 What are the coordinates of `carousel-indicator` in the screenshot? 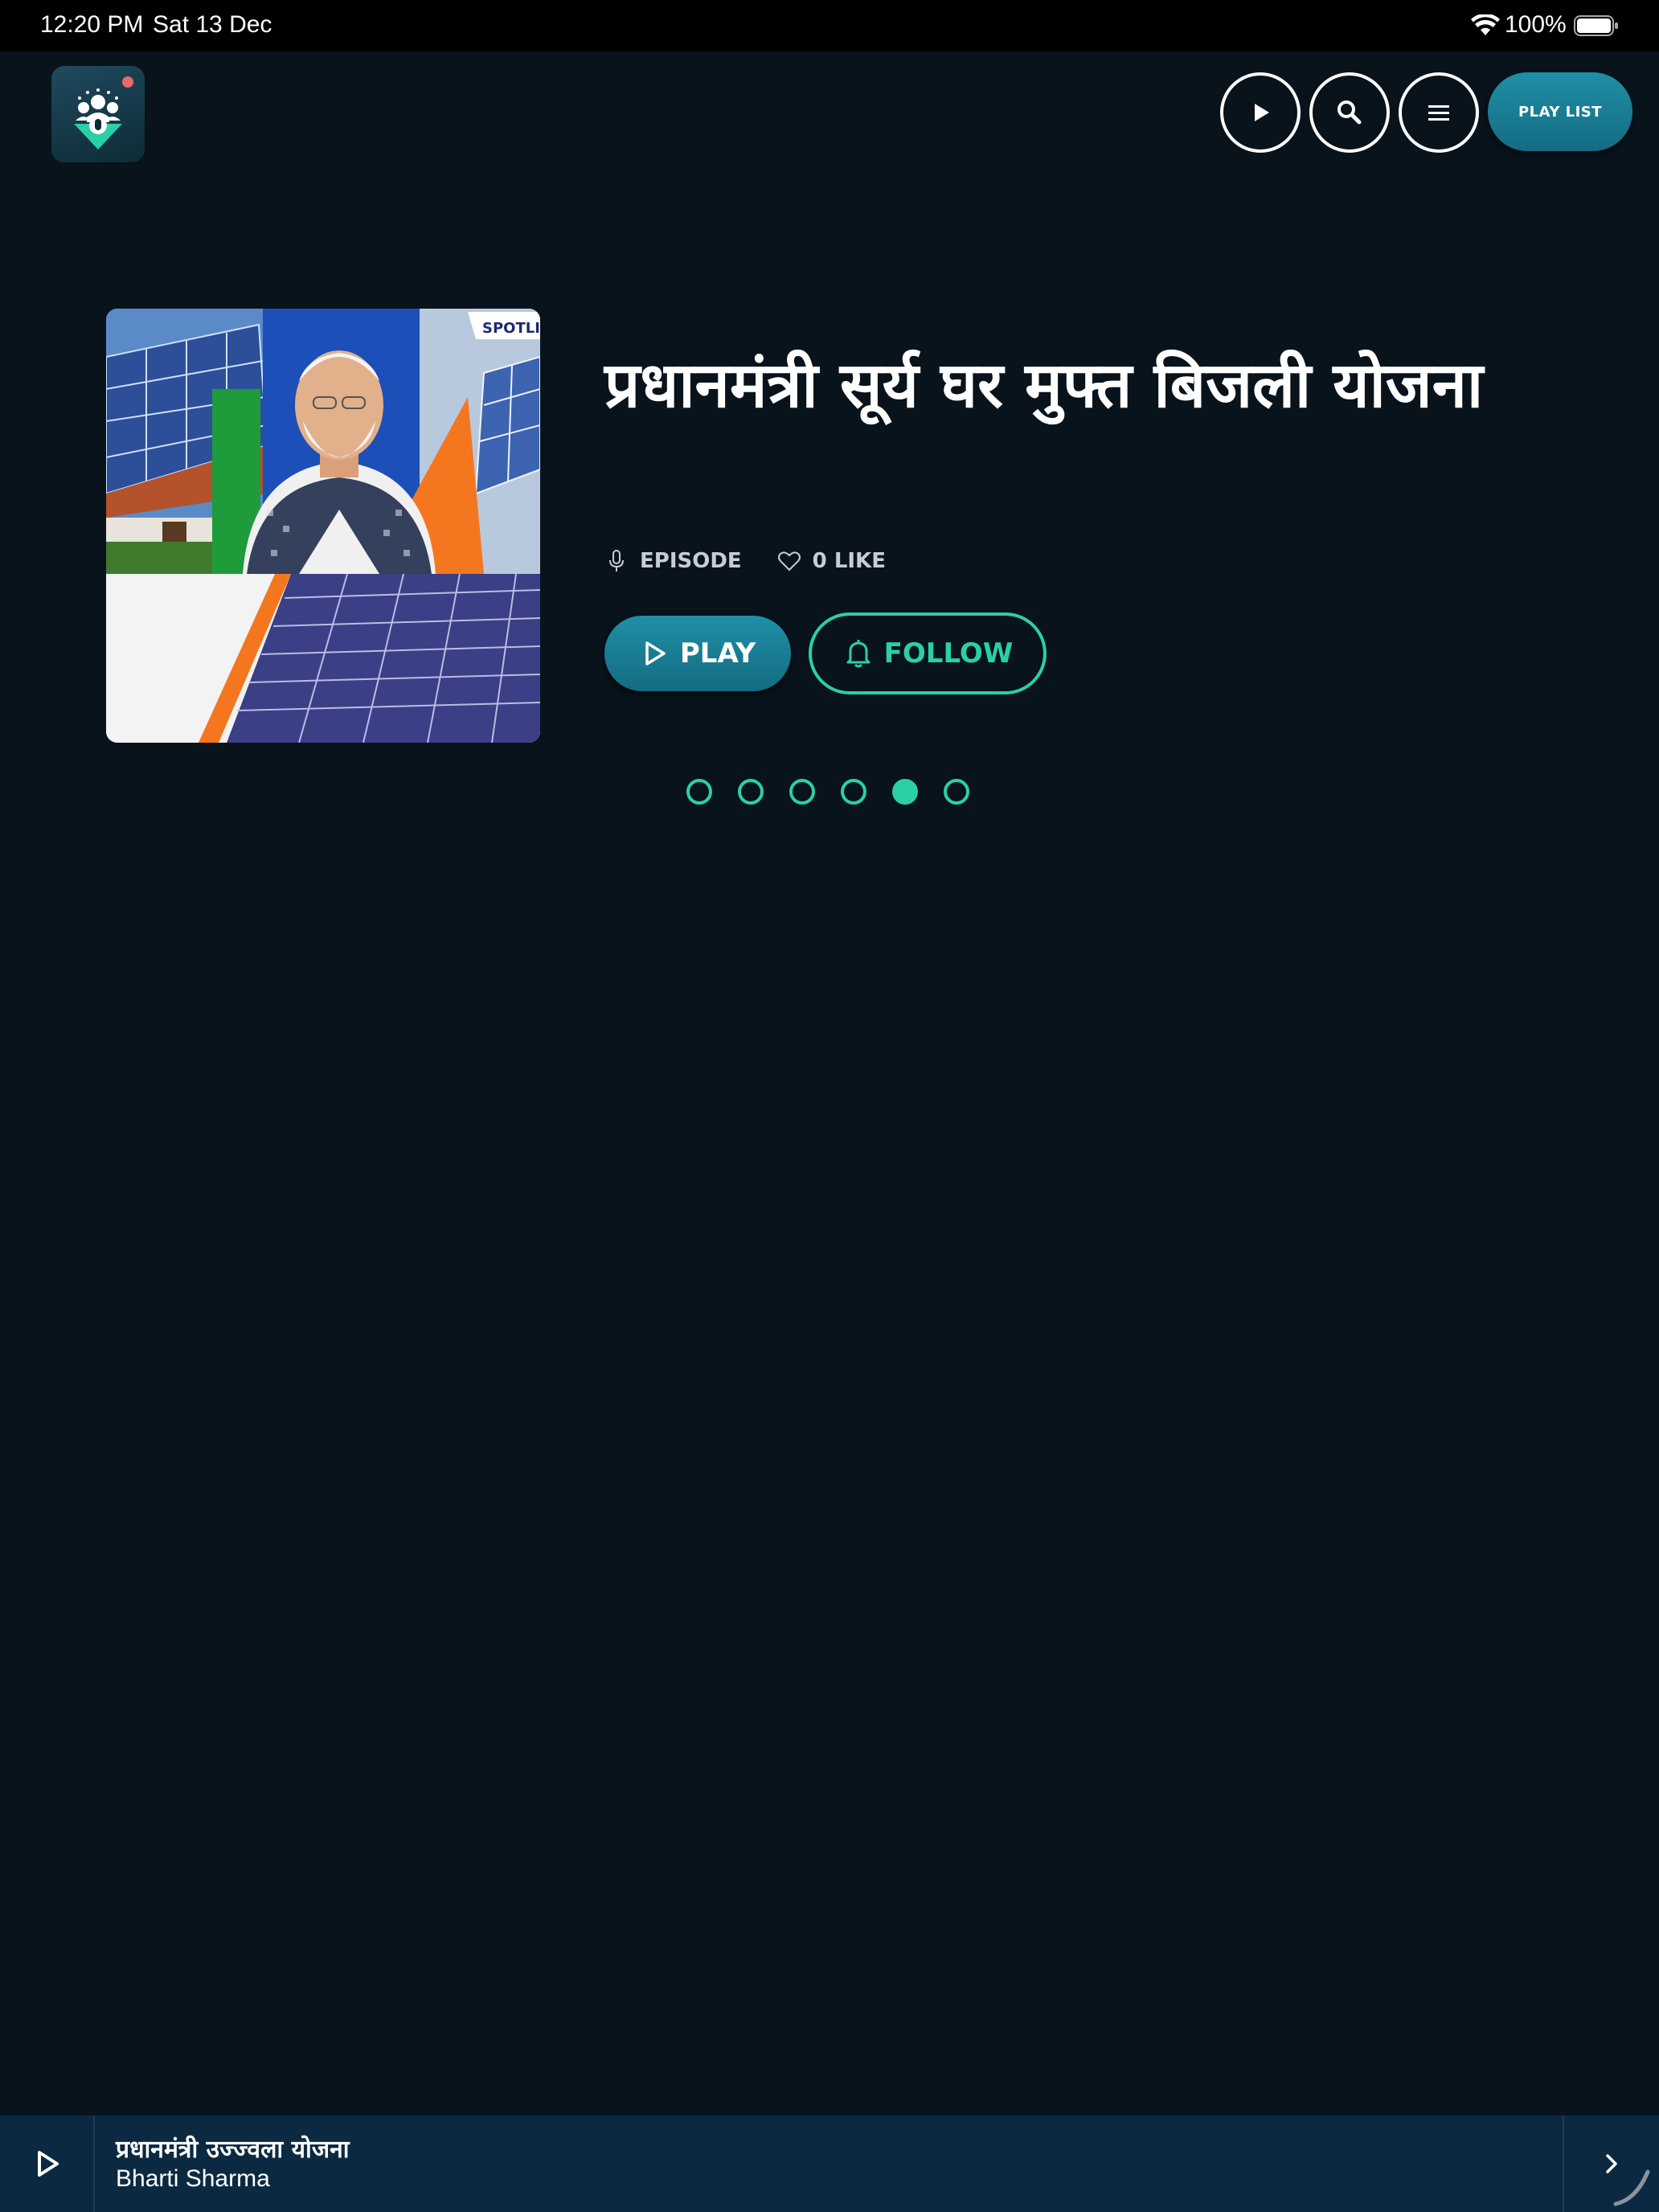 It's located at (827, 792).